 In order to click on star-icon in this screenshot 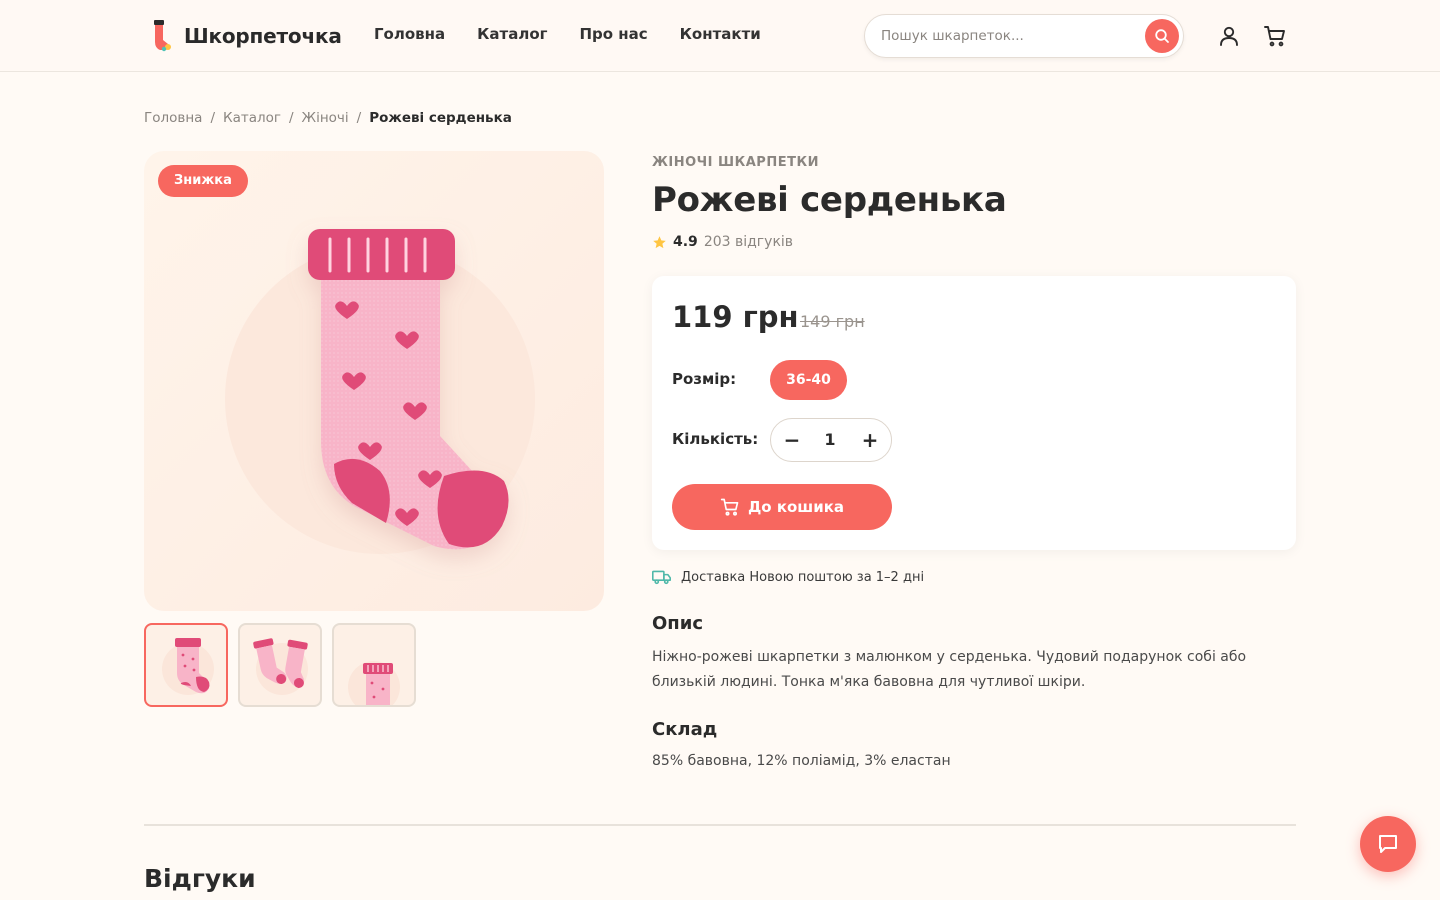, I will do `click(659, 241)`.